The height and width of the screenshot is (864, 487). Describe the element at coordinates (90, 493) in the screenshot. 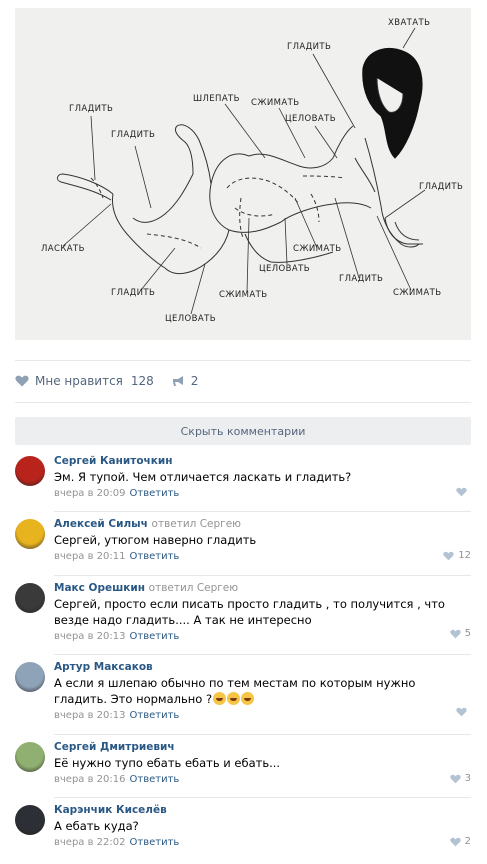

I see `comment-time: вчера в 20:09` at that location.